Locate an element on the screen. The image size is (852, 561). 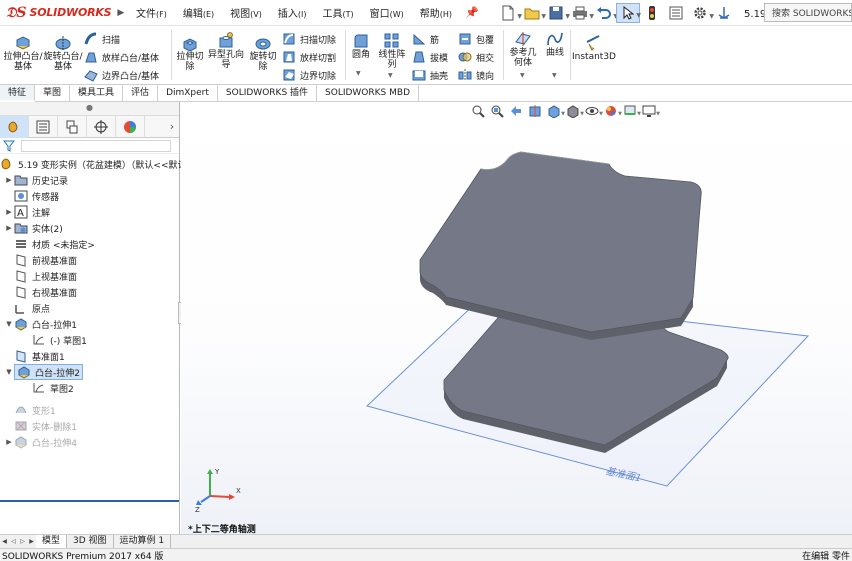
tab-dimxpert: DimXpert is located at coordinates (188, 93).